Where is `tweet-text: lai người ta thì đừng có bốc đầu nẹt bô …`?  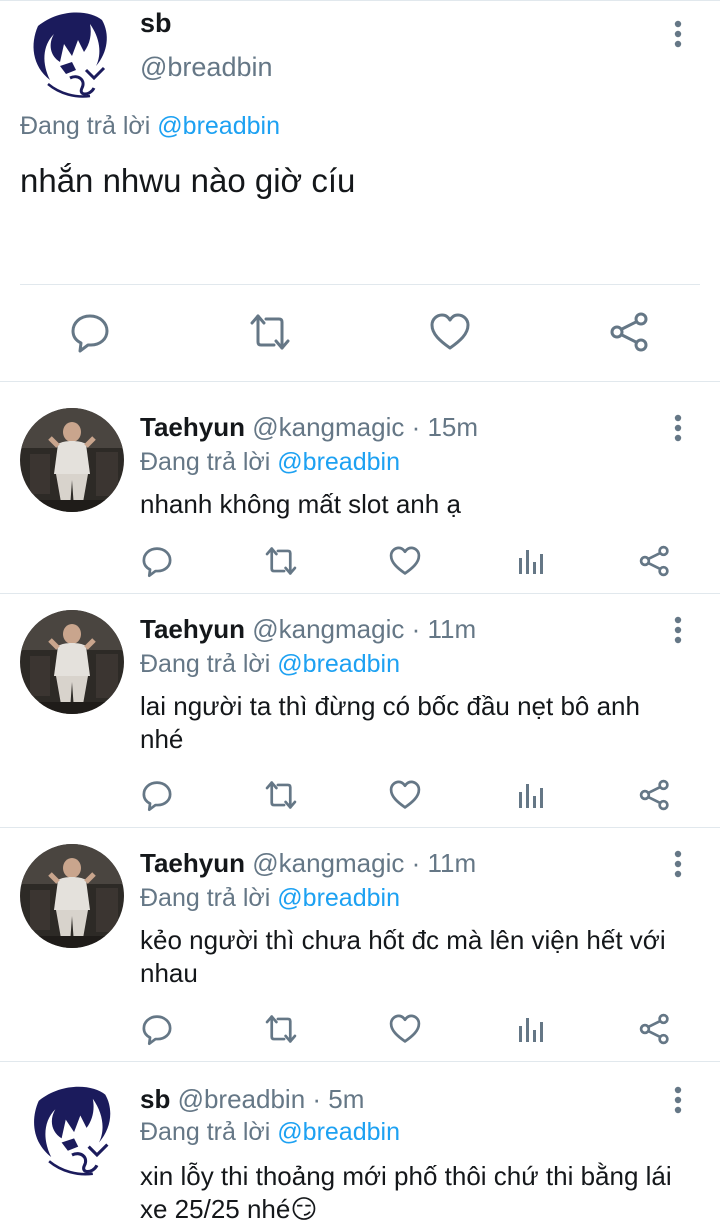
tweet-text: lai người ta thì đừng có bốc đầu nẹt bô … is located at coordinates (390, 722).